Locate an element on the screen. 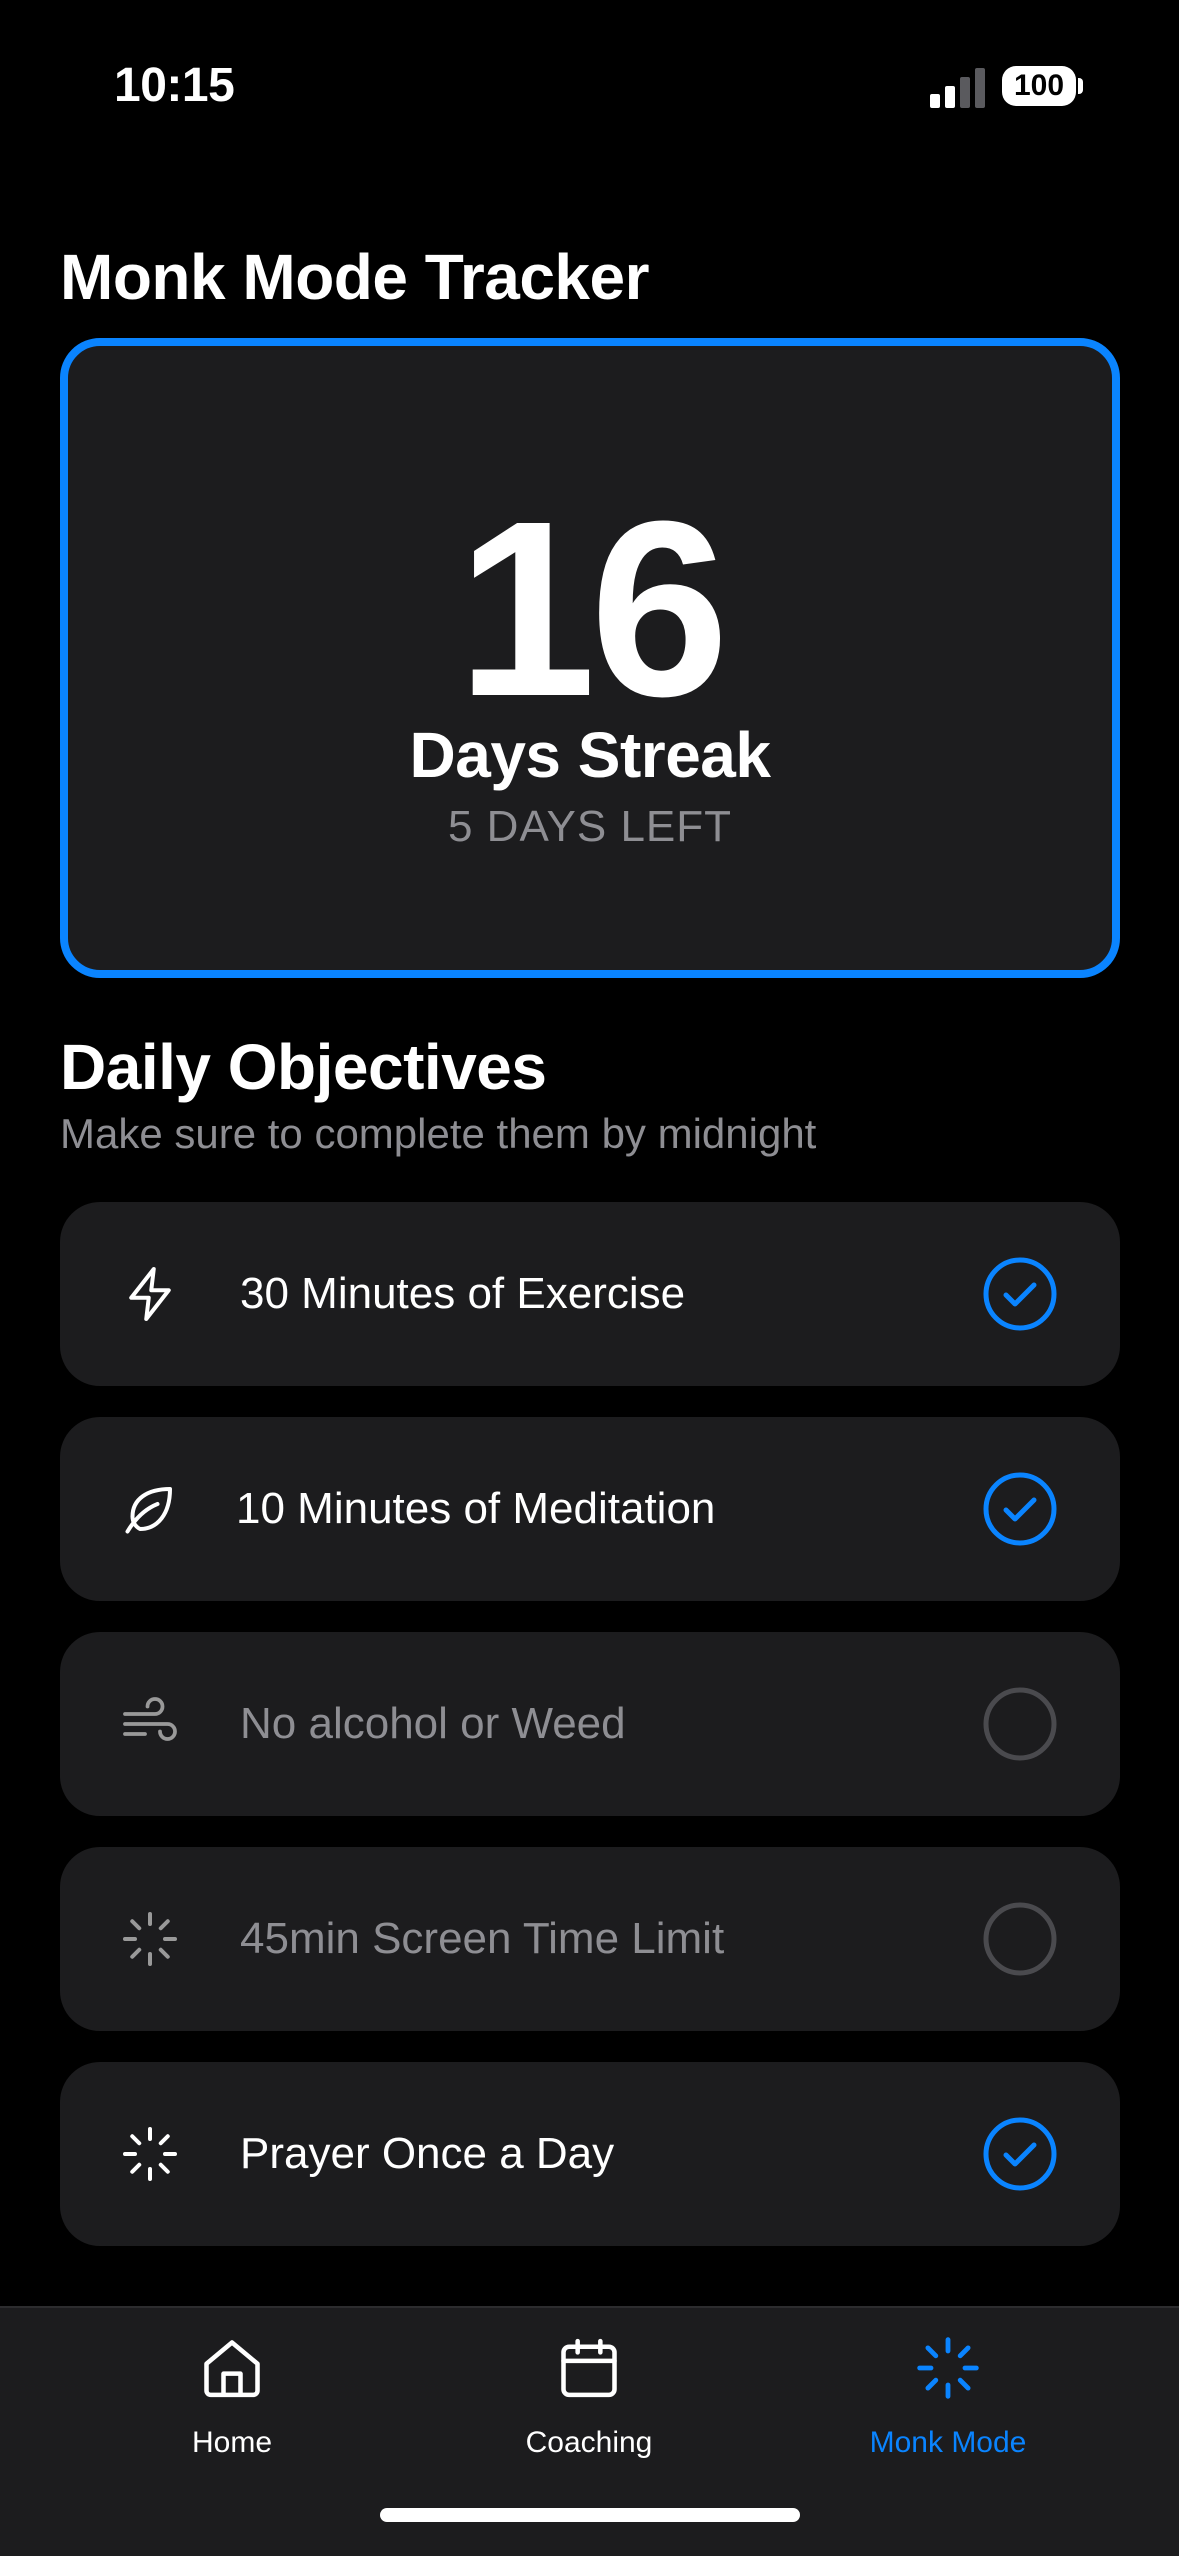  tab-coaching: Coaching is located at coordinates (589, 2408).